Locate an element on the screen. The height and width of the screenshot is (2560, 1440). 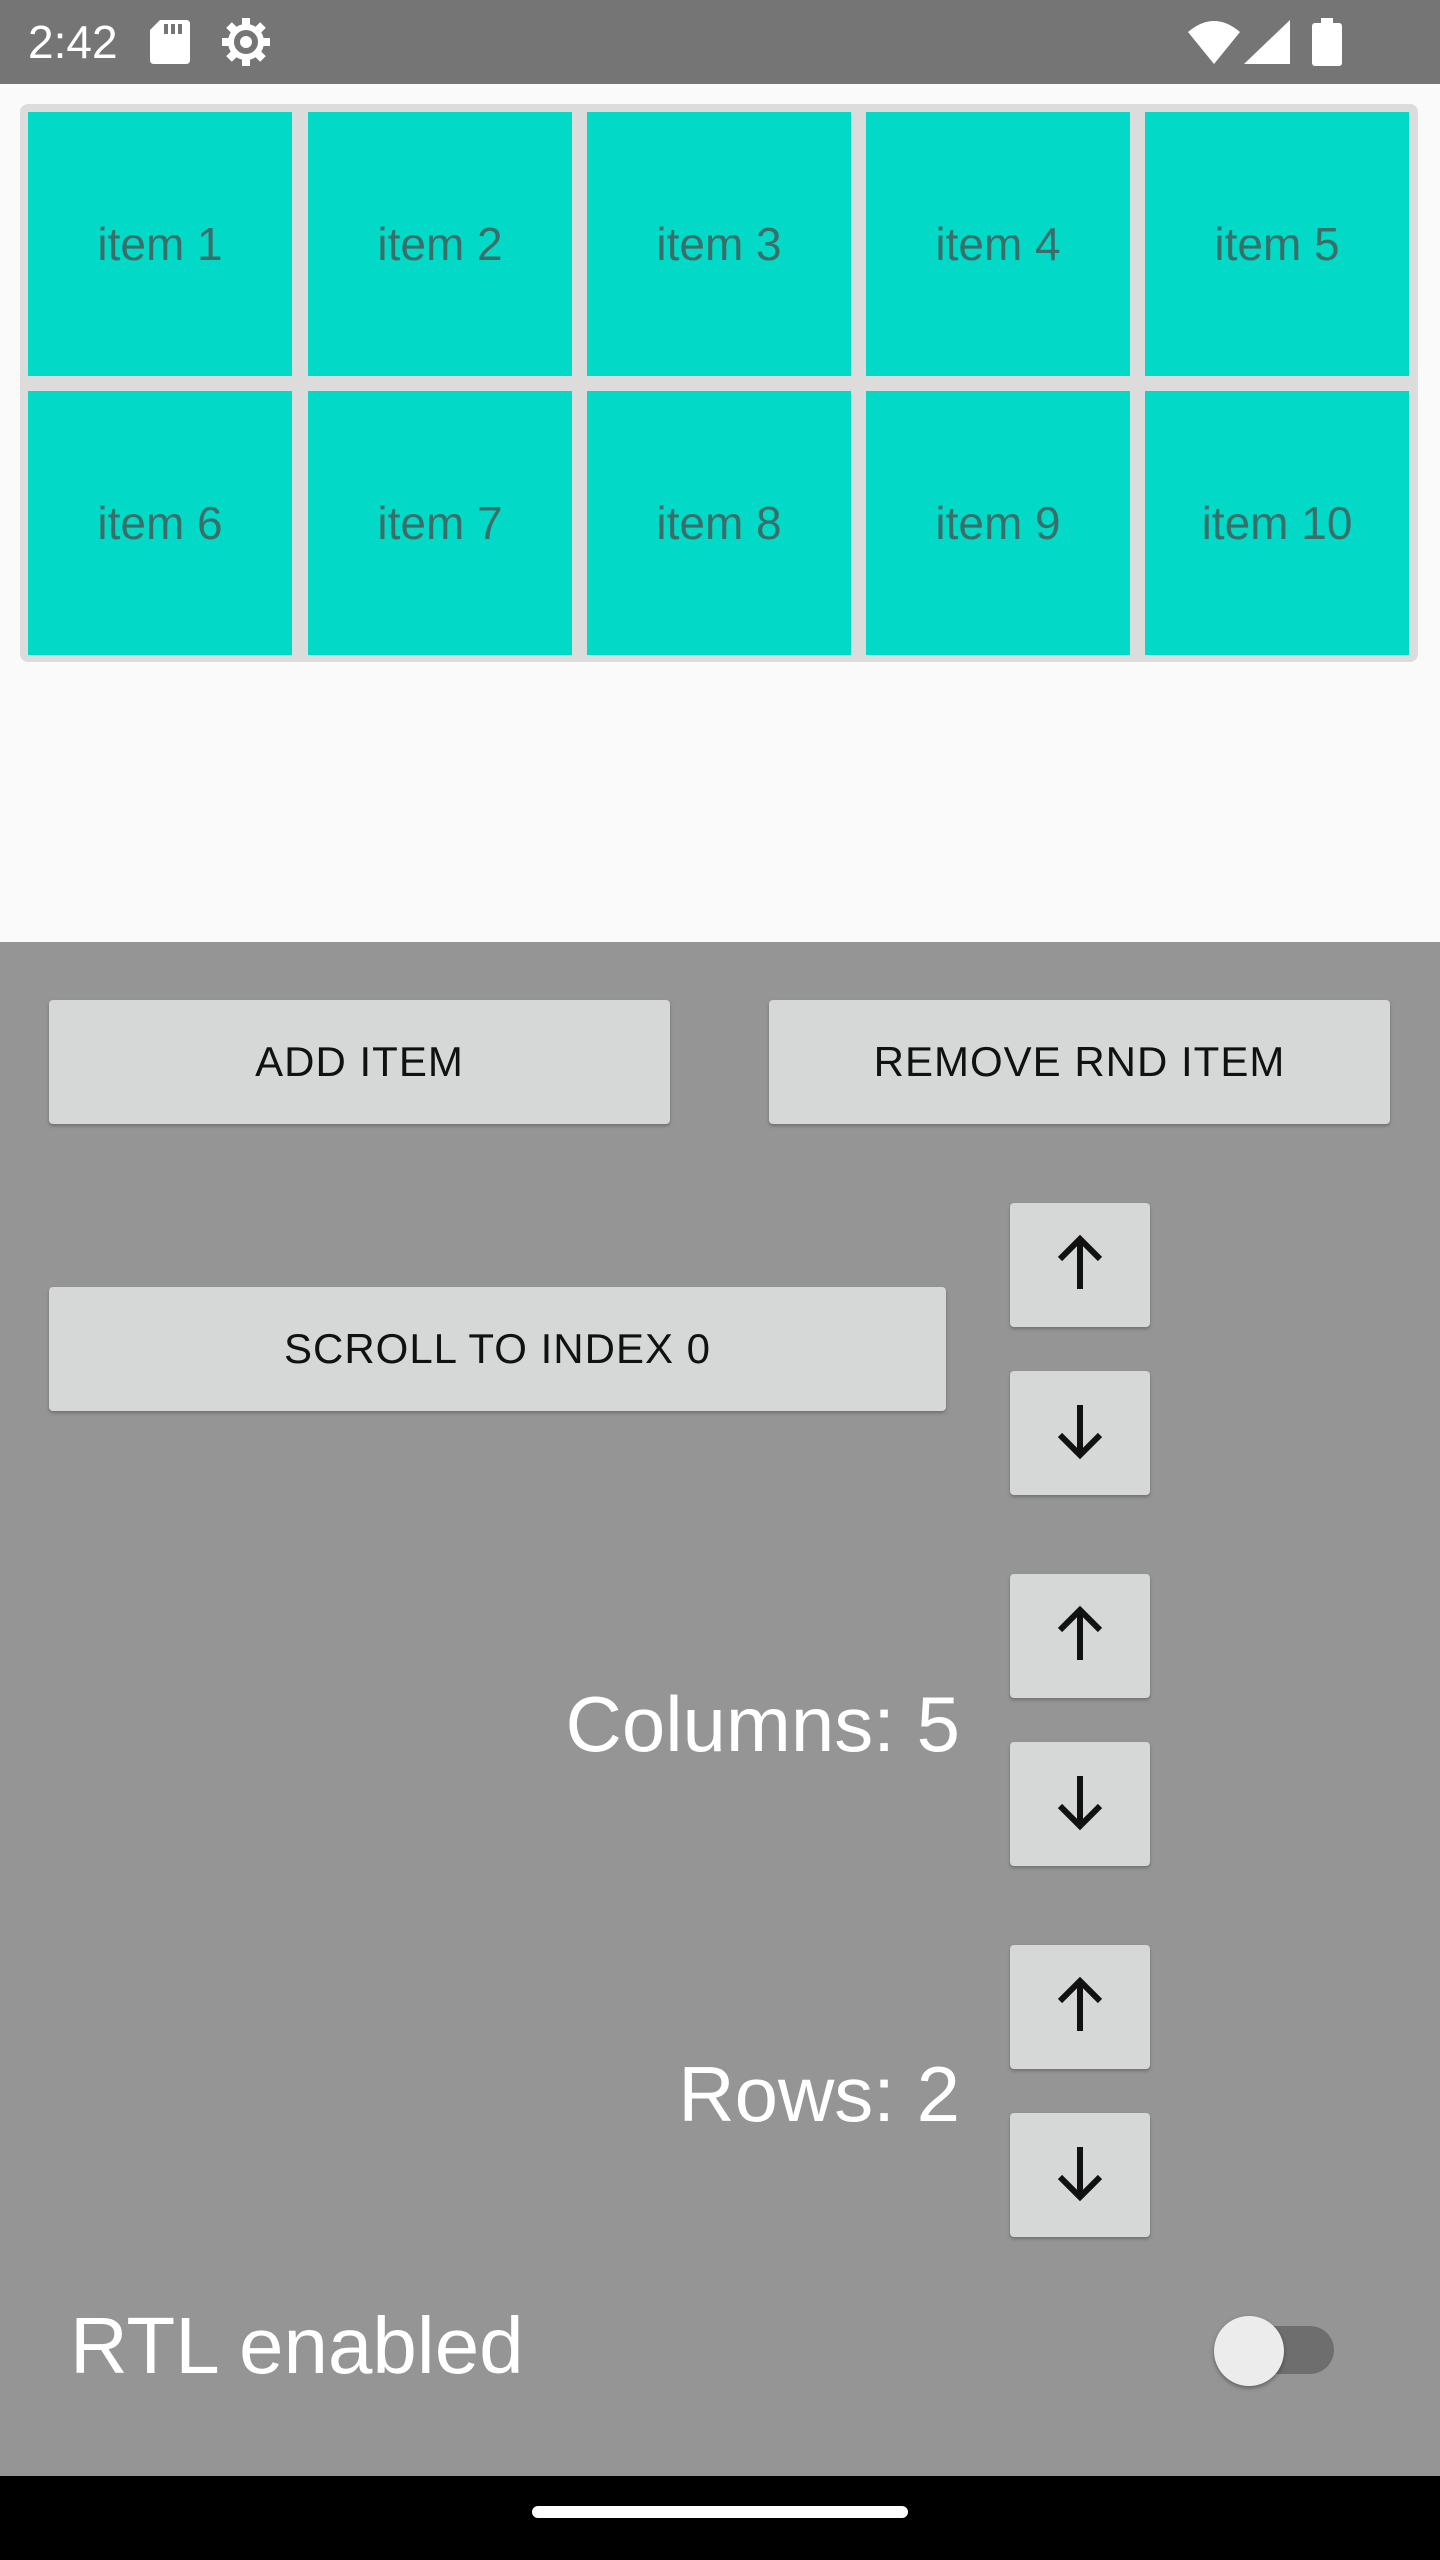
rows-down-button is located at coordinates (1080, 2175).